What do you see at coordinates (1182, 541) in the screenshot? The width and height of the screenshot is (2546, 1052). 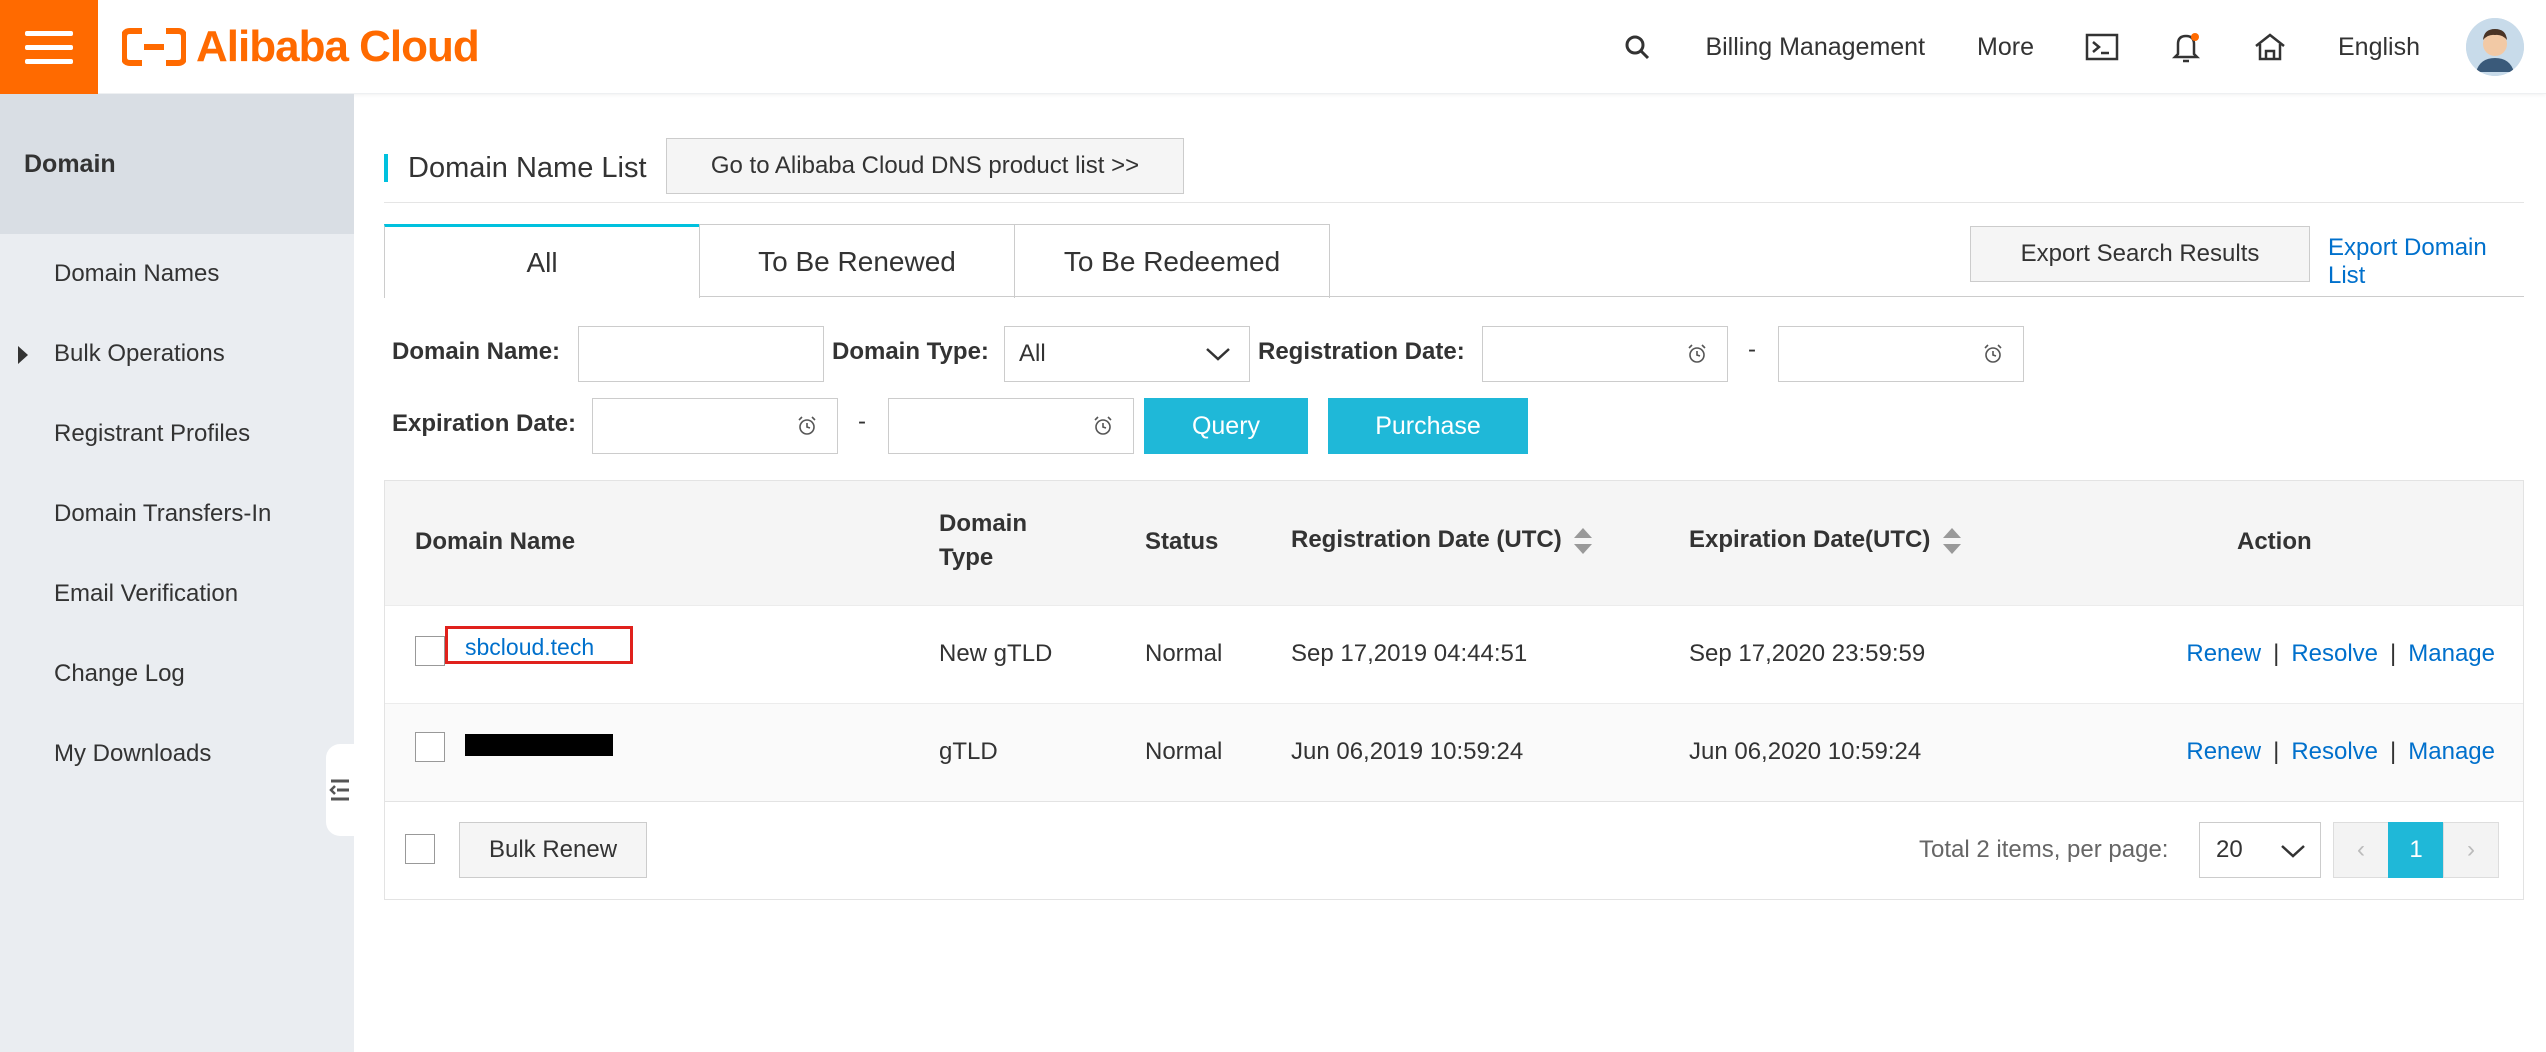 I see `col-status: Status` at bounding box center [1182, 541].